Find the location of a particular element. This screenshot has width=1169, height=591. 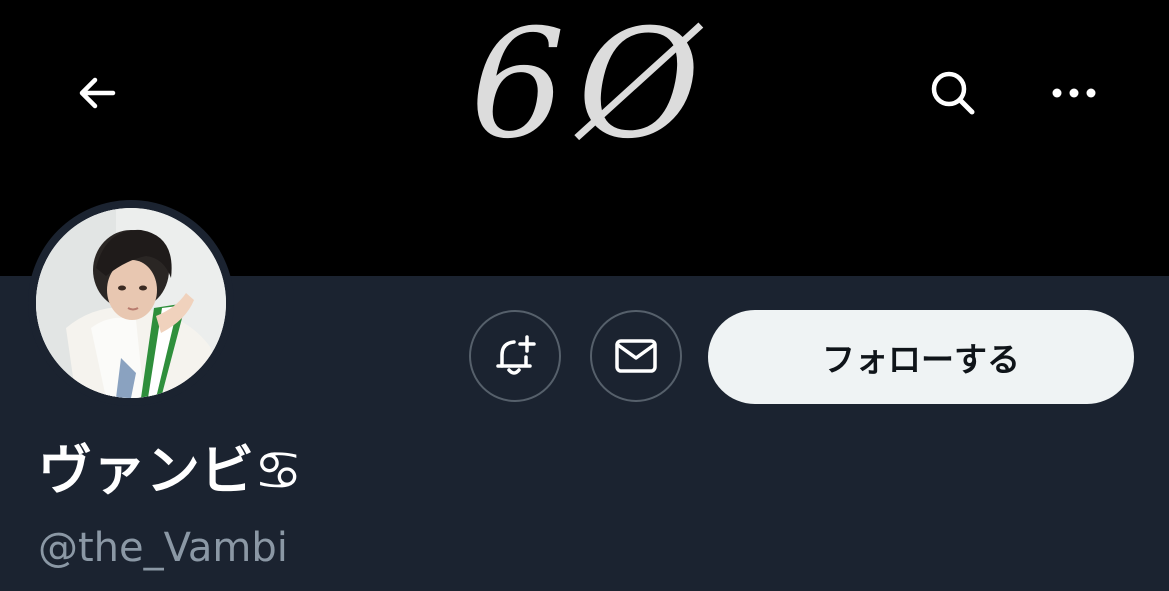

banner-text: 6Ø is located at coordinates (591, 86).